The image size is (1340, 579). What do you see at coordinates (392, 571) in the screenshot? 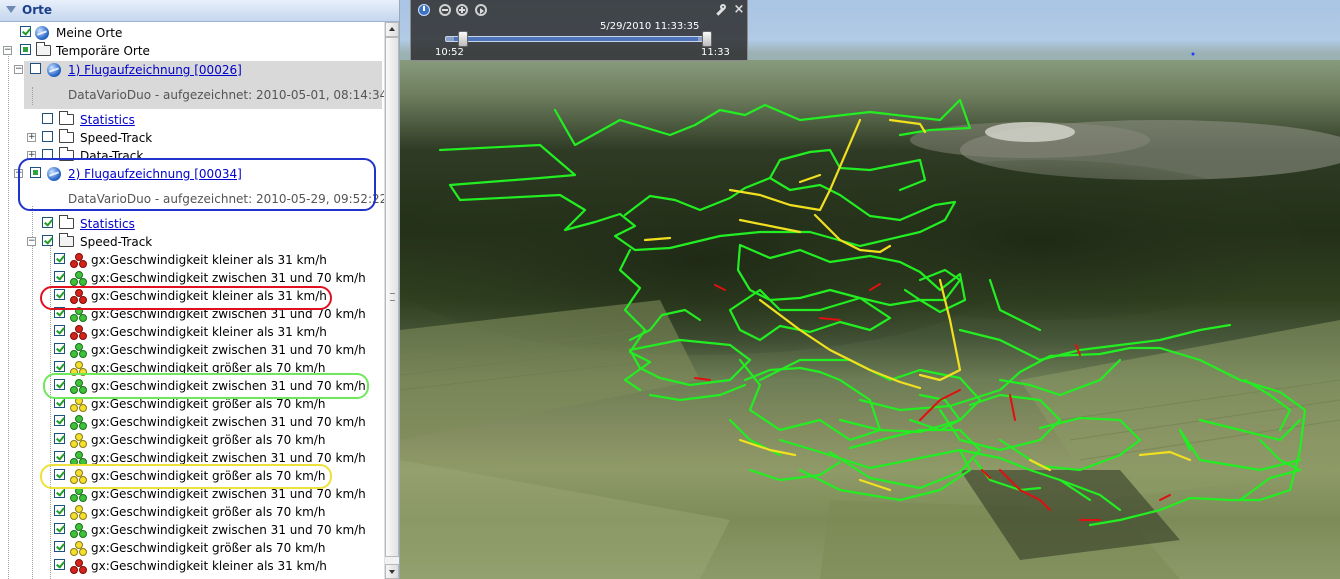
I see `scroll-down-arrow-icon` at bounding box center [392, 571].